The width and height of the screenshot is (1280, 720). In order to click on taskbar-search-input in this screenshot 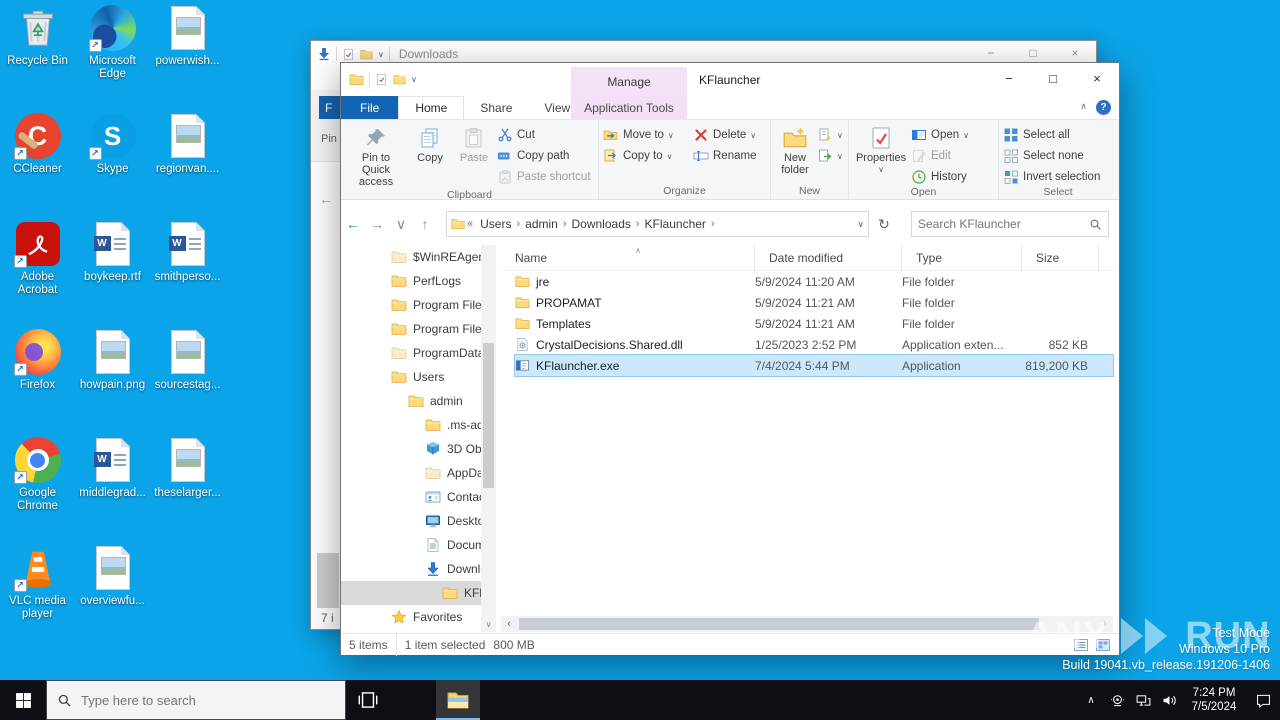, I will do `click(208, 700)`.